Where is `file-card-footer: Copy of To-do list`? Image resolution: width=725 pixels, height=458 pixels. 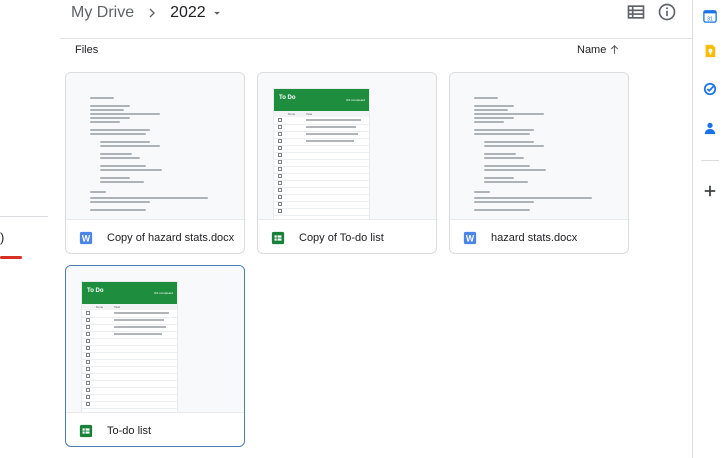
file-card-footer: Copy of To-do list is located at coordinates (347, 237).